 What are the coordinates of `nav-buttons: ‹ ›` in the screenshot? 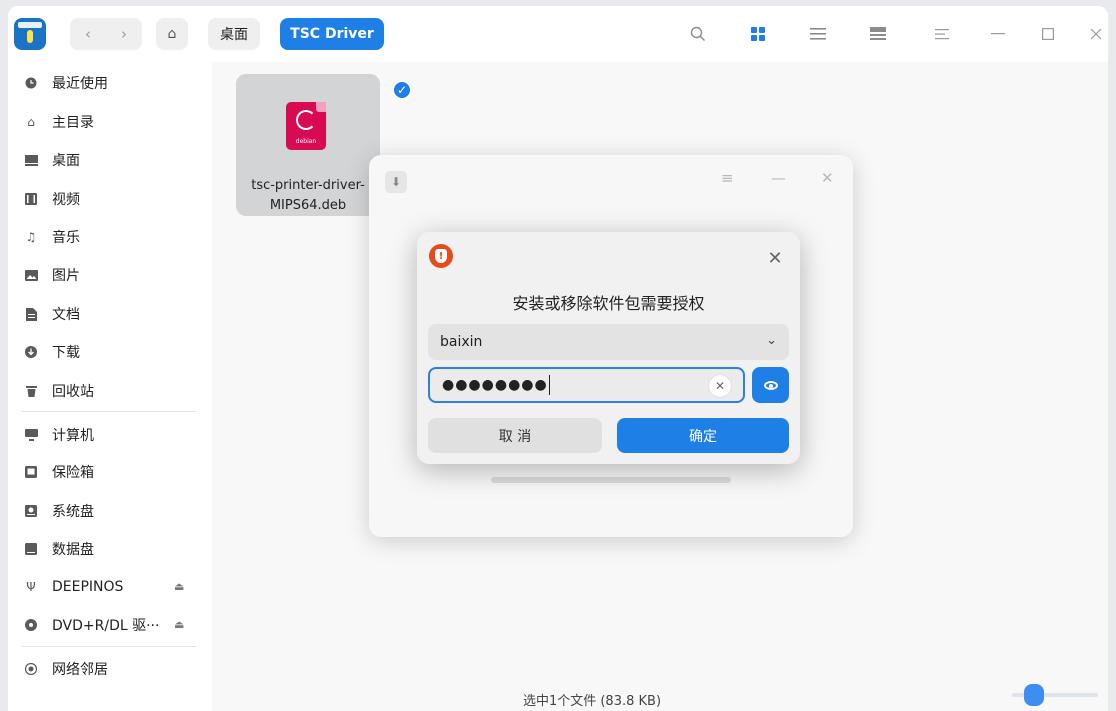 It's located at (106, 34).